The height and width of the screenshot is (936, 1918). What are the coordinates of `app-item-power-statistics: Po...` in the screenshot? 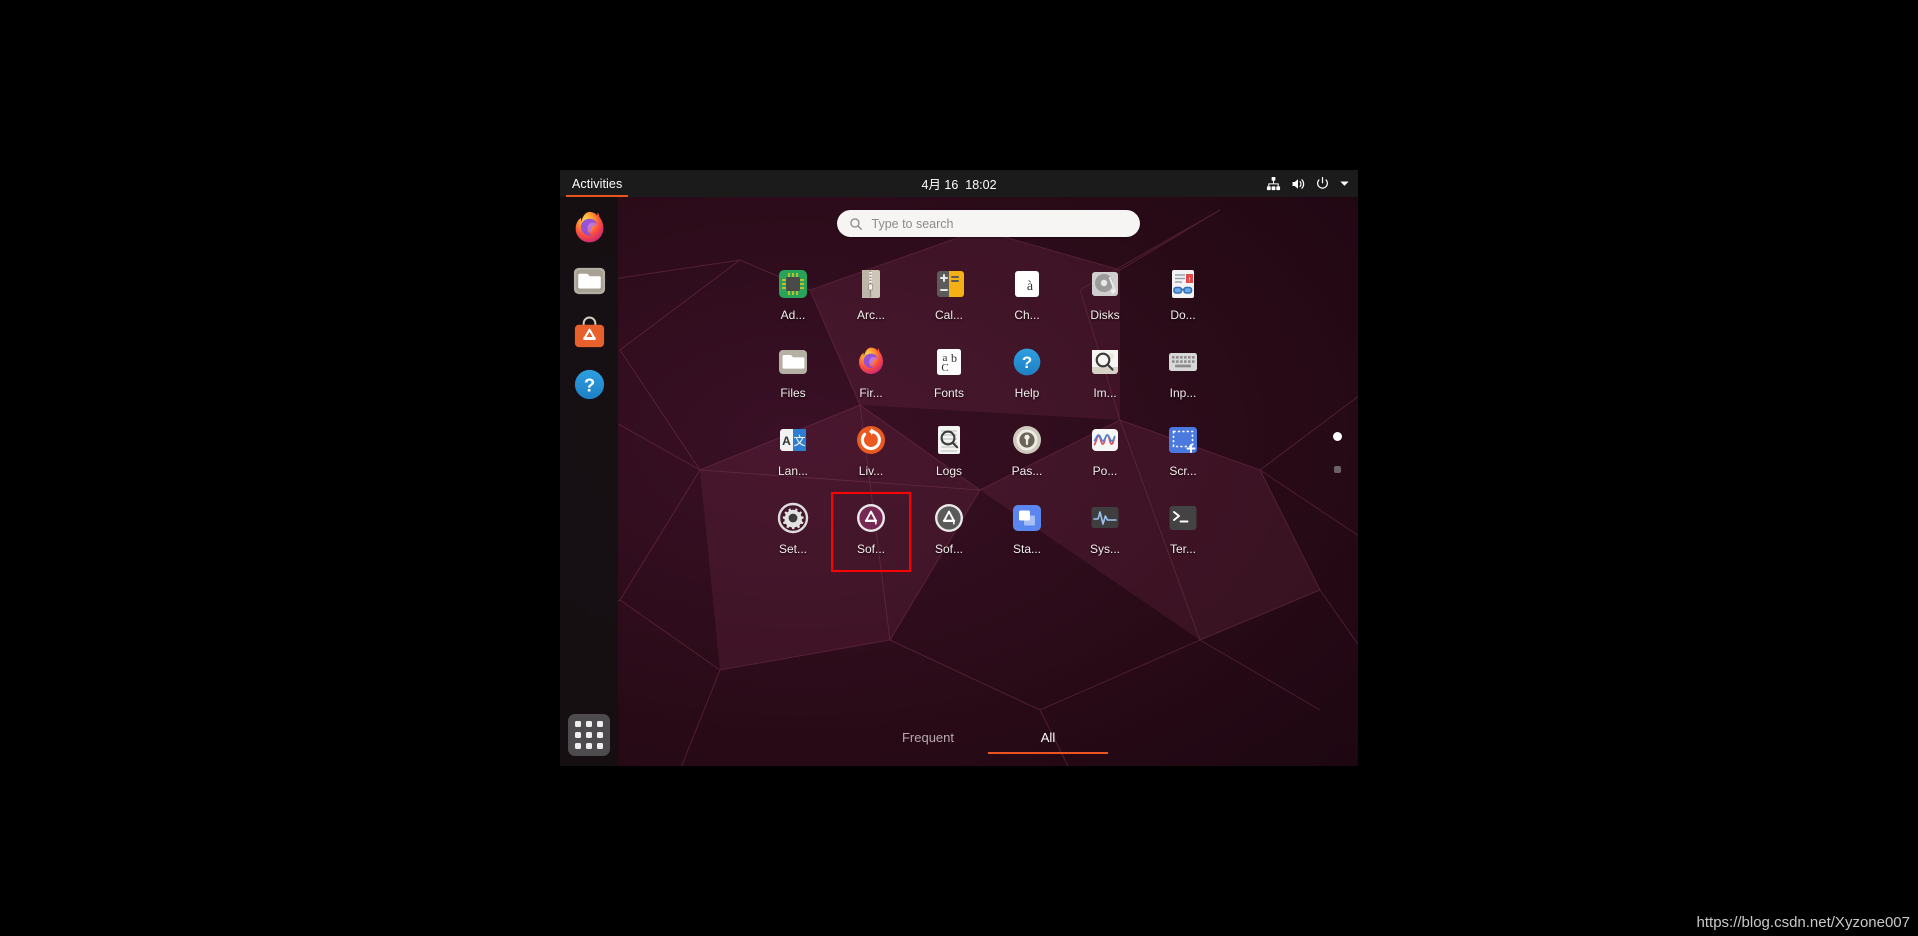 It's located at (1105, 454).